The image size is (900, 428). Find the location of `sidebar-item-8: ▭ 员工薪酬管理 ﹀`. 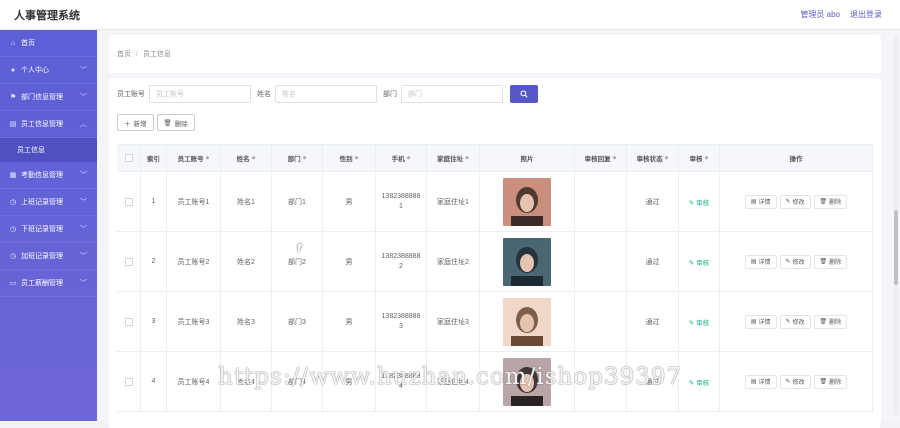

sidebar-item-8: ▭ 员工薪酬管理 ﹀ is located at coordinates (48, 283).